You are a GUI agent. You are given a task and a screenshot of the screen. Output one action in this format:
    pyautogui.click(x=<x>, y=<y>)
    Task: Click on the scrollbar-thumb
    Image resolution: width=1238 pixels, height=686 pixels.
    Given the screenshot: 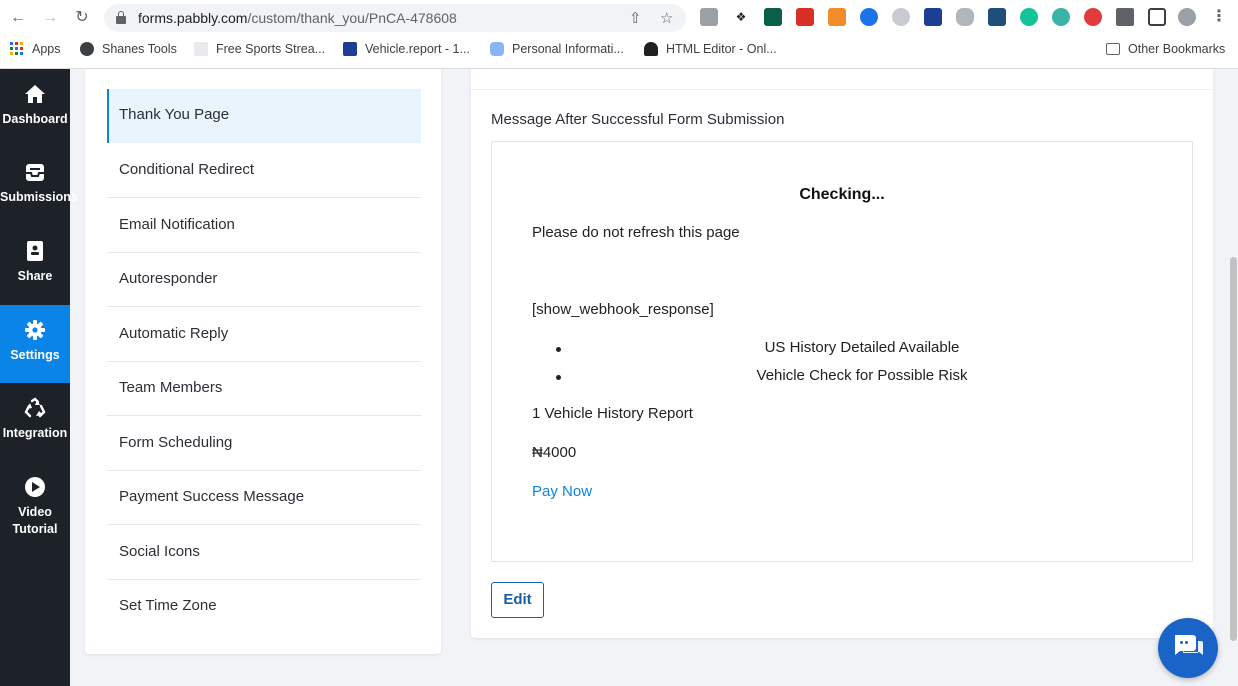 What is the action you would take?
    pyautogui.click(x=1233, y=449)
    